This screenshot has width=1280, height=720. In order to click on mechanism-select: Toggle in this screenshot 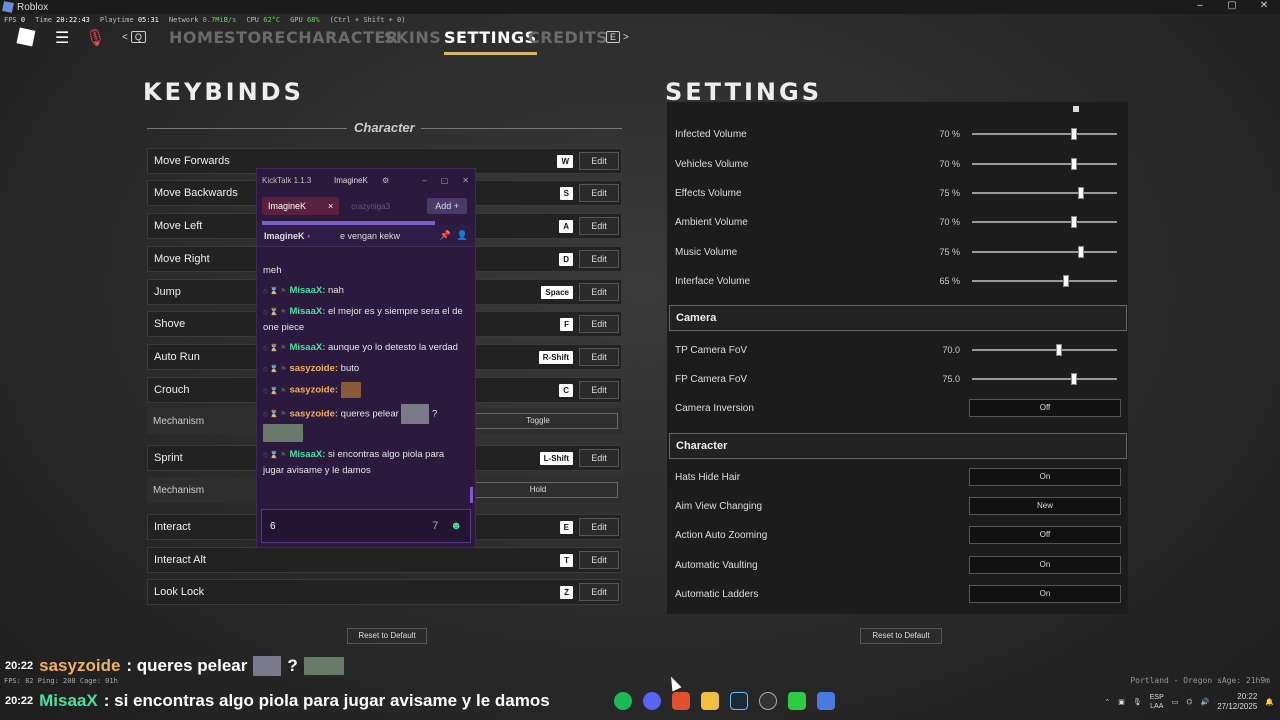, I will do `click(538, 421)`.